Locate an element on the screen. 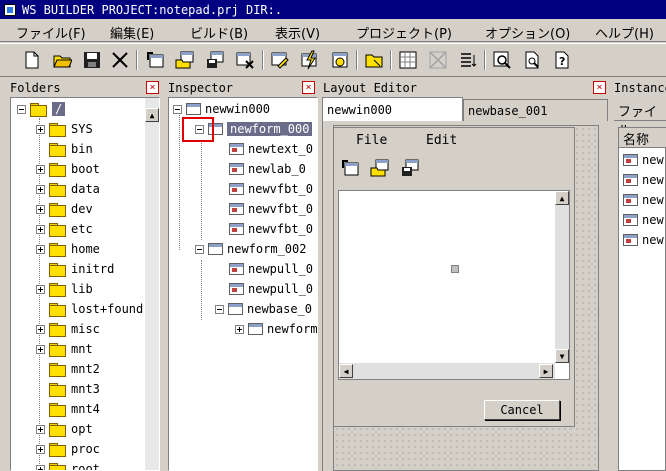 Image resolution: width=666 pixels, height=471 pixels. folder-item: mnt3 is located at coordinates (74, 389).